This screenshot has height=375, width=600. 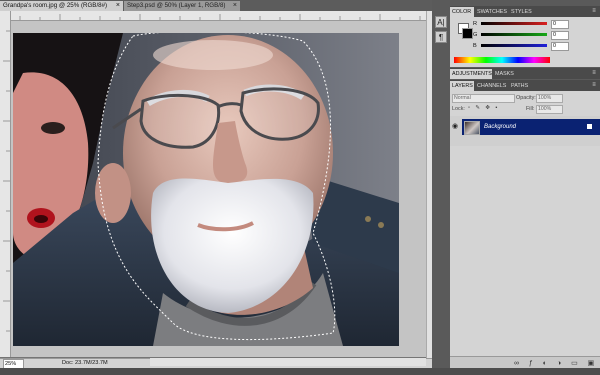 What do you see at coordinates (491, 86) in the screenshot?
I see `tab-channels: CHANNELS` at bounding box center [491, 86].